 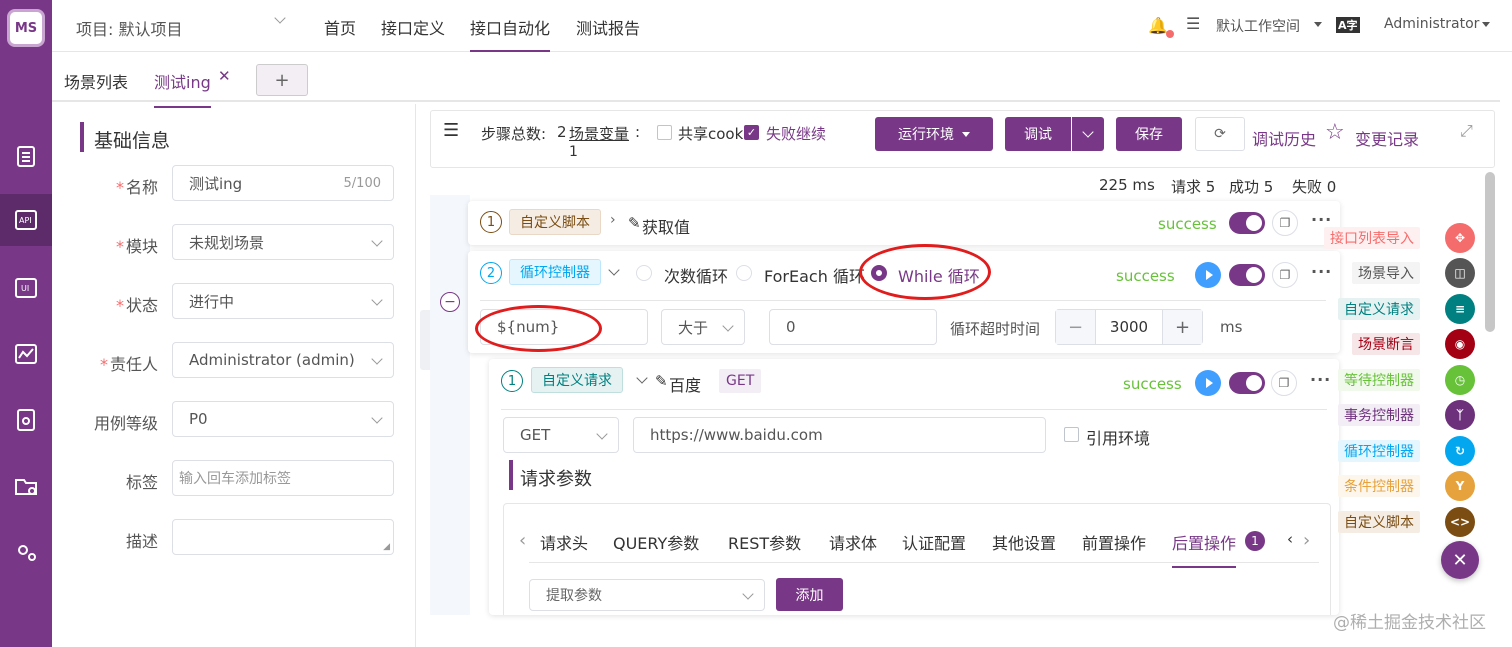 I want to click on tabs-next-icon: ›, so click(x=1306, y=540).